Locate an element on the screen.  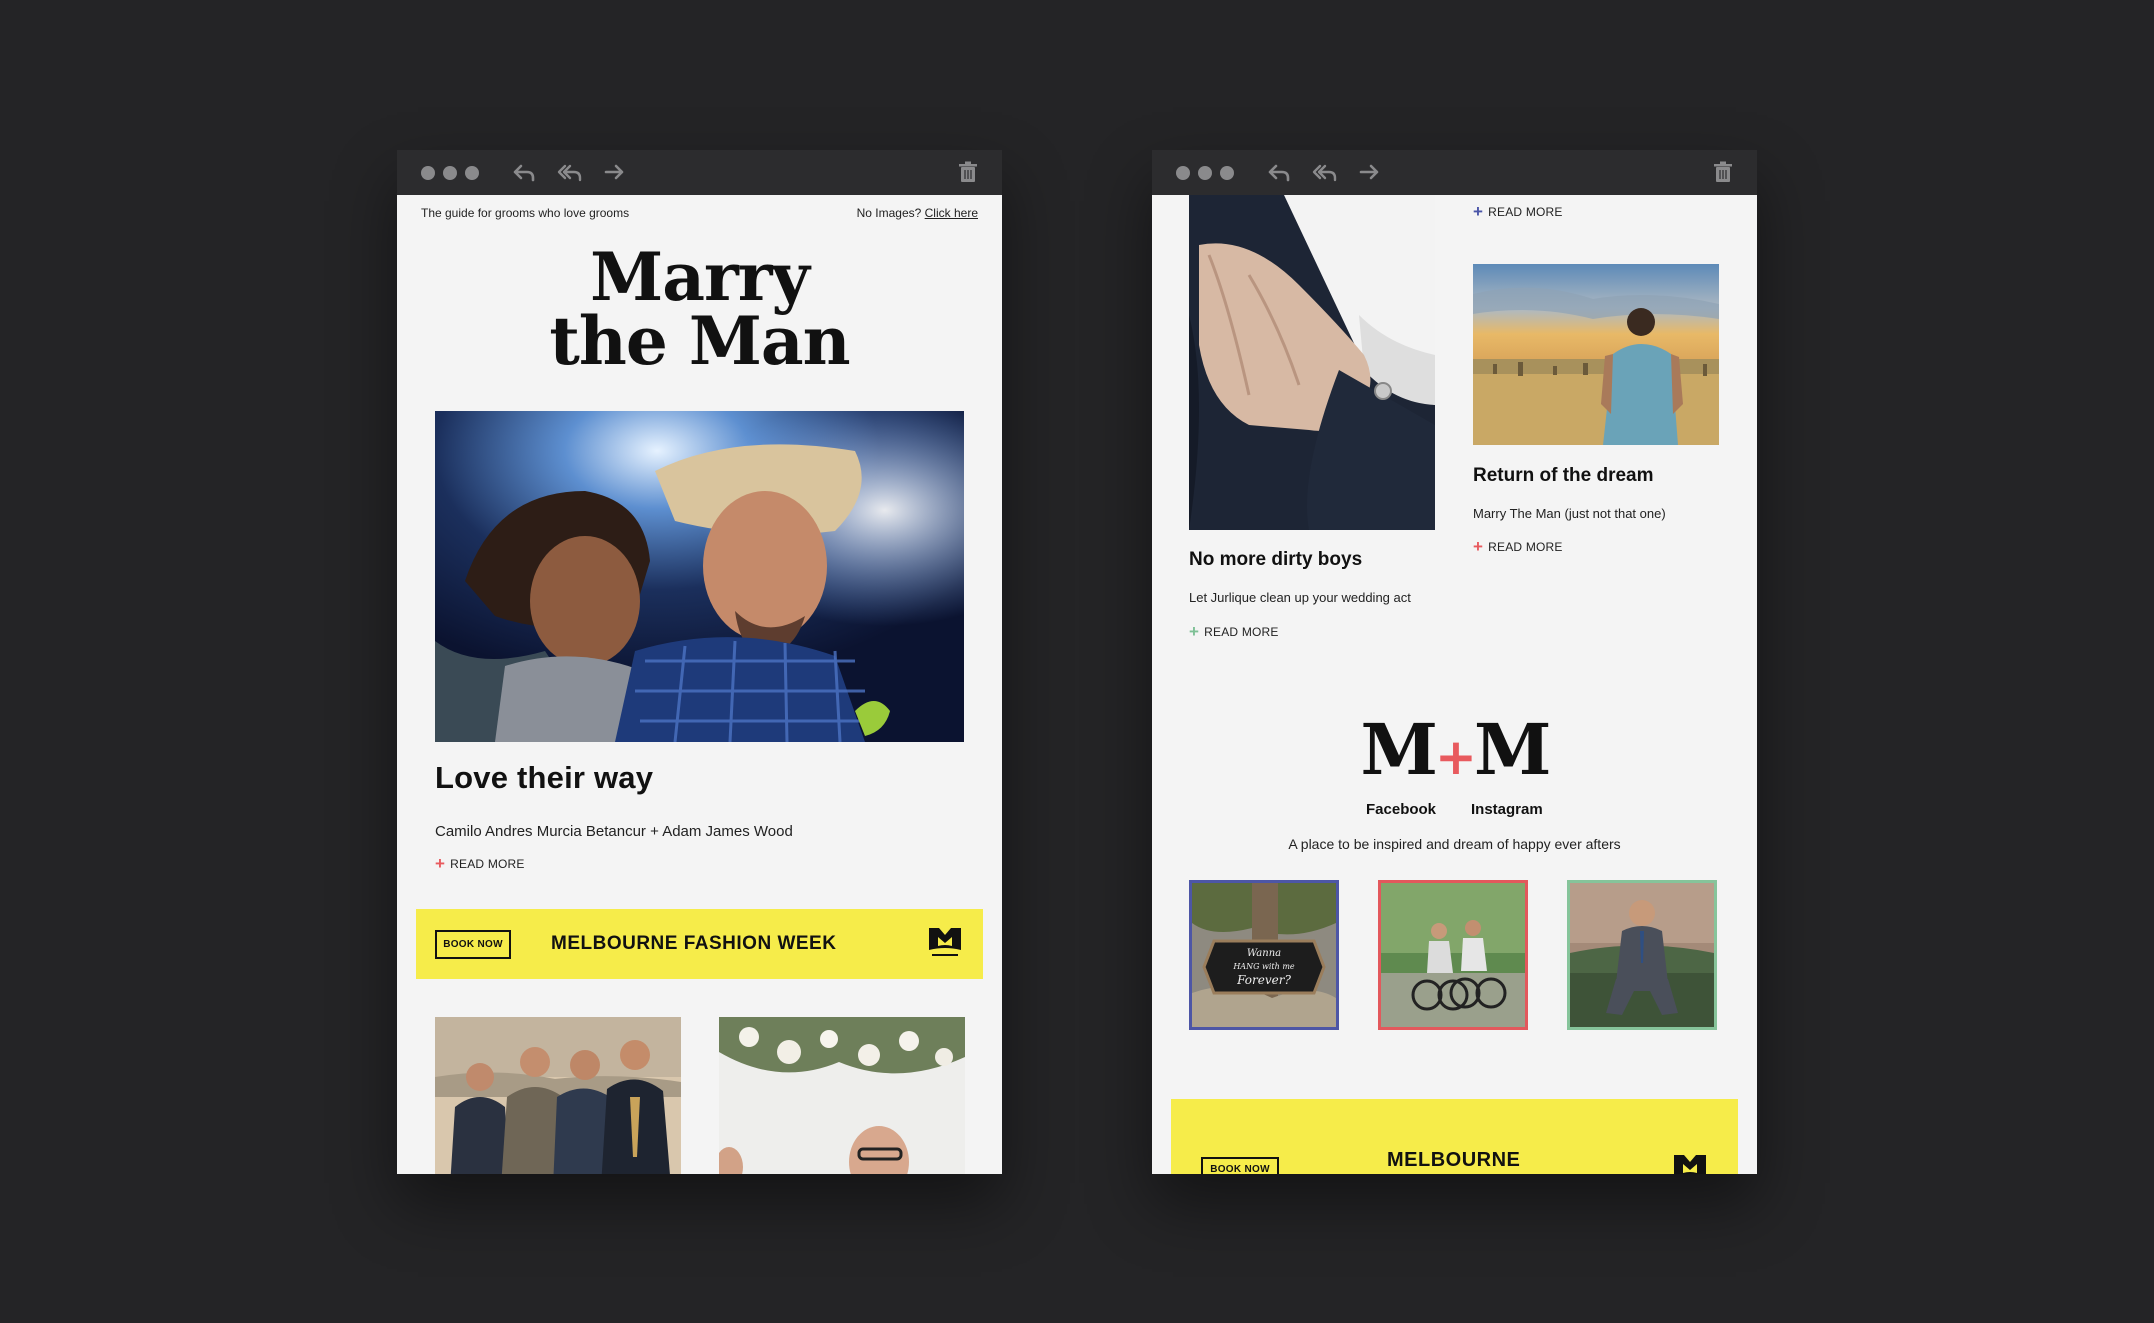
grooms-suits-image is located at coordinates (558, 1095).